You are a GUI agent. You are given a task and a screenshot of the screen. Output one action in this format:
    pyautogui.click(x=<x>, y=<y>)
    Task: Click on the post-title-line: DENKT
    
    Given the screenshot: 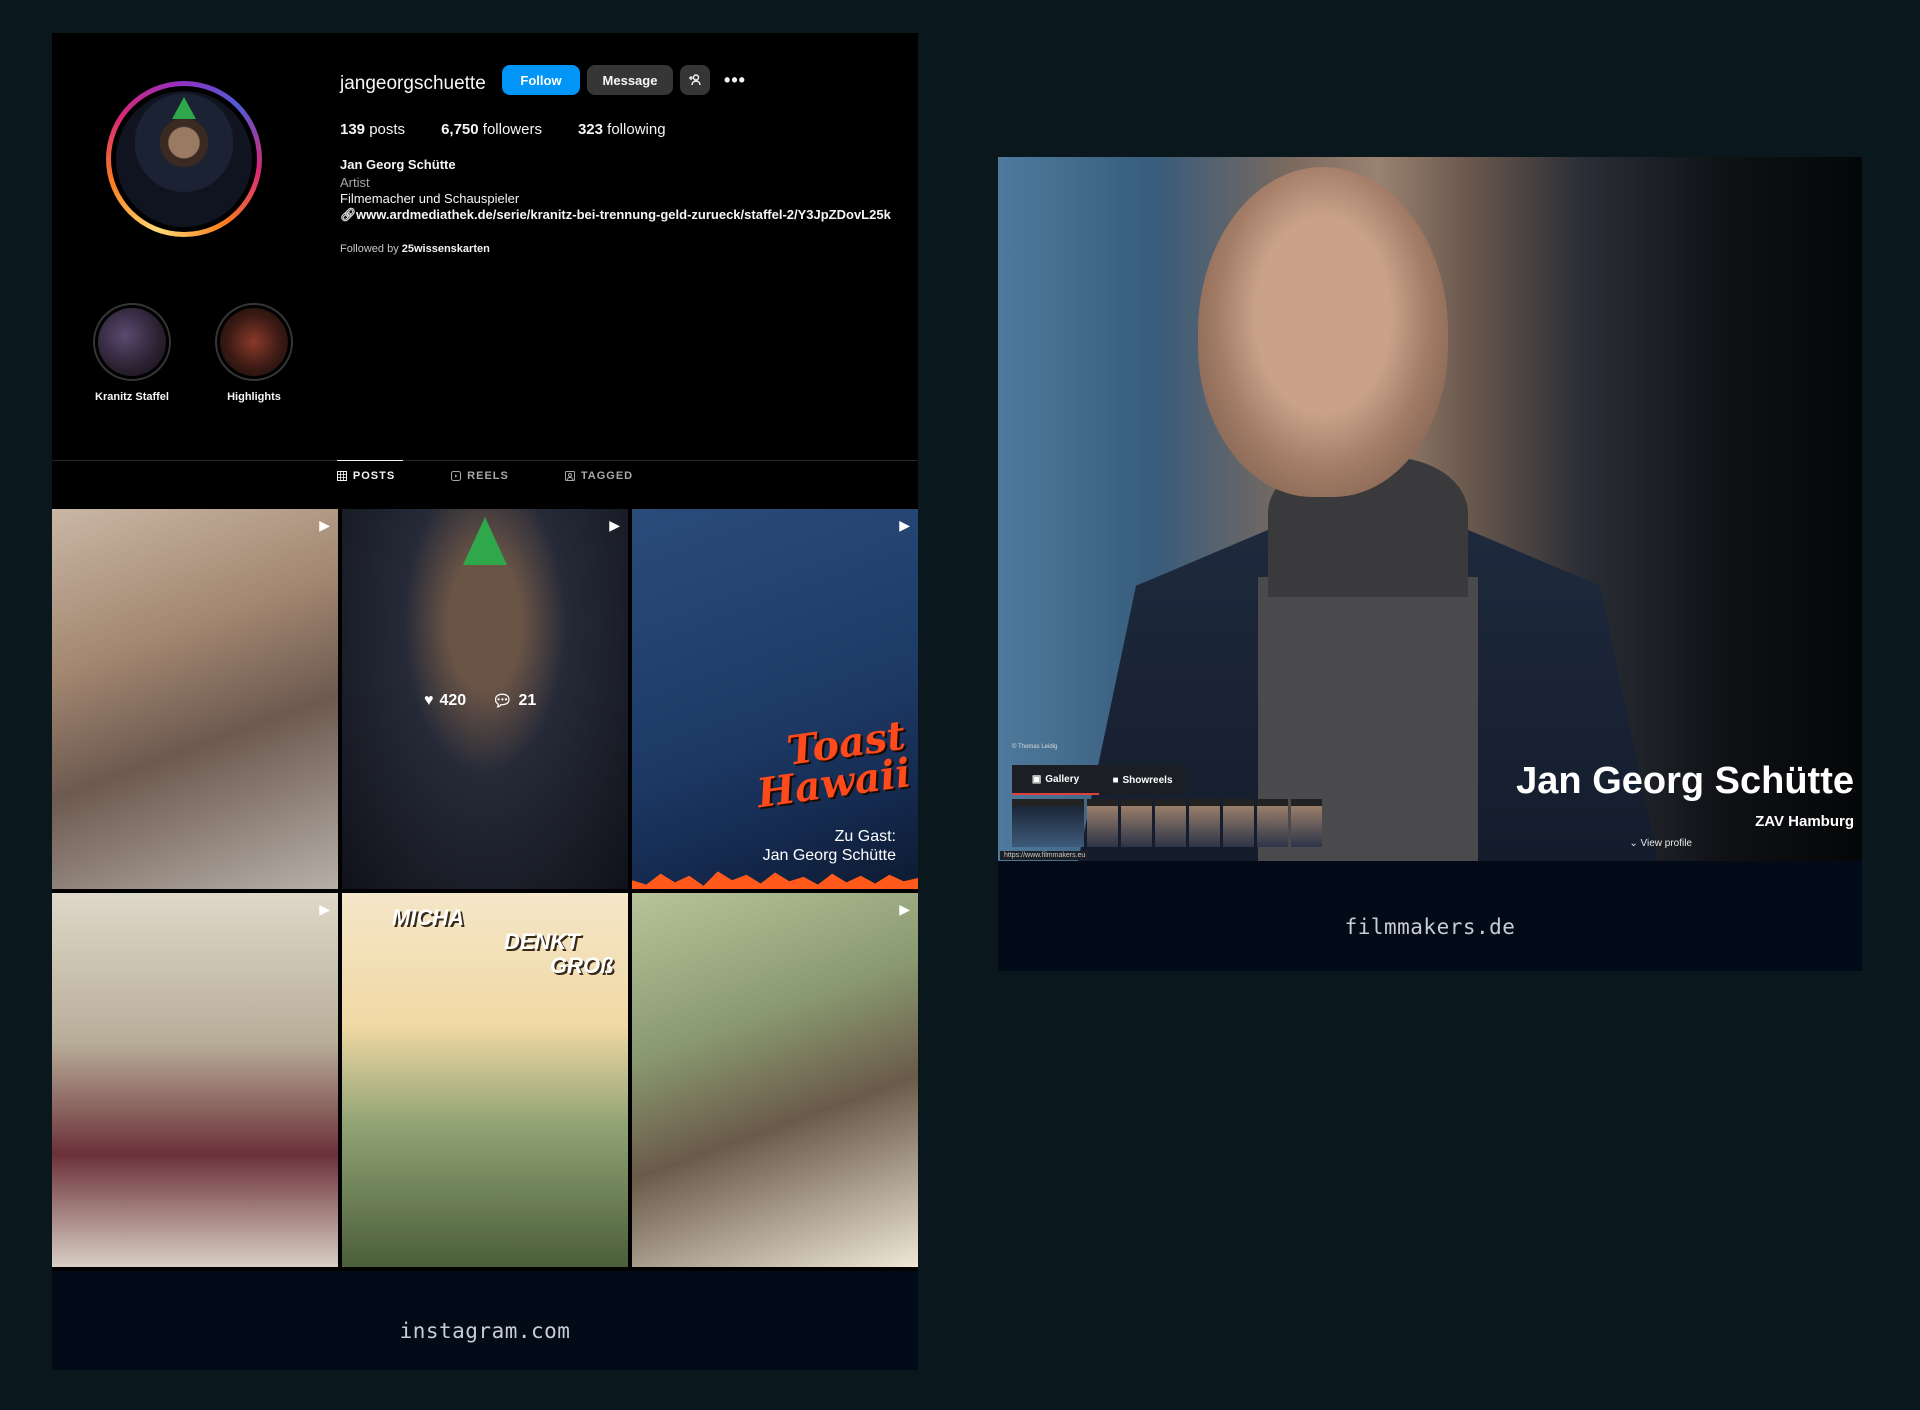 What is the action you would take?
    pyautogui.click(x=542, y=941)
    